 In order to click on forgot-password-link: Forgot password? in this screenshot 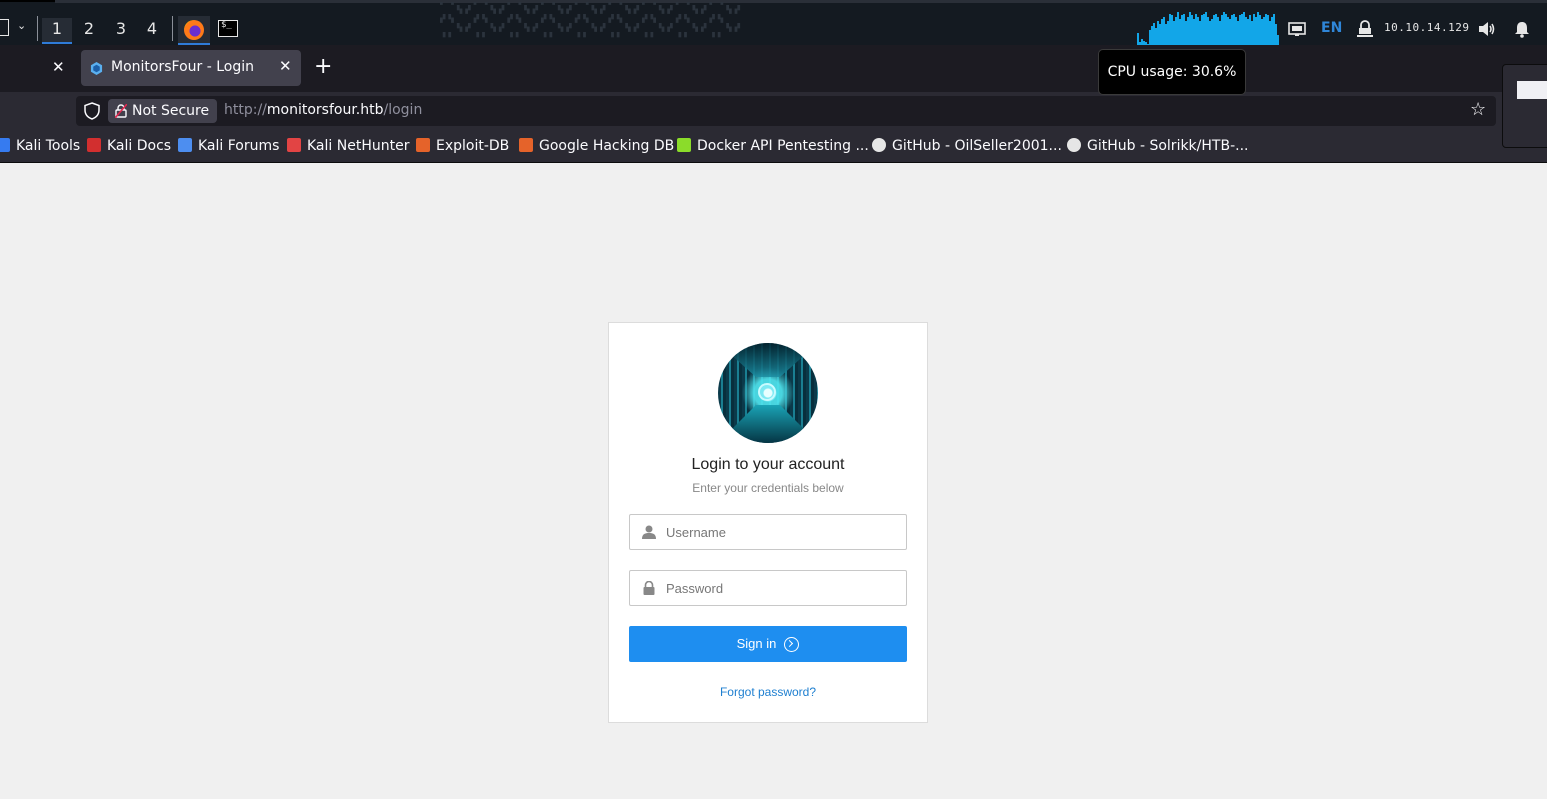, I will do `click(768, 692)`.